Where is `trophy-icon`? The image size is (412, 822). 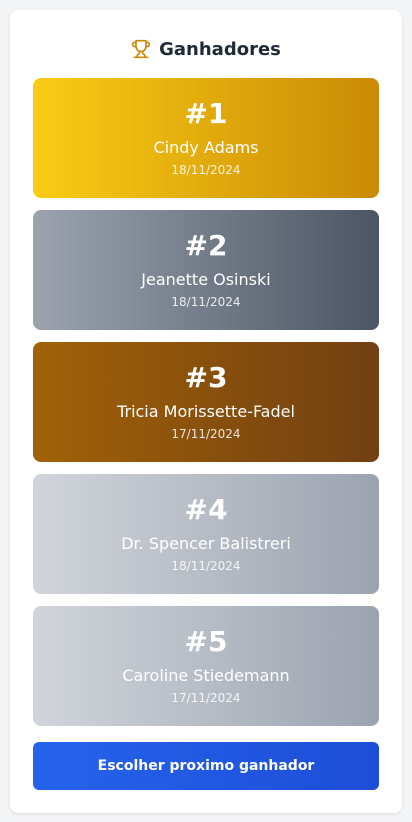
trophy-icon is located at coordinates (141, 49).